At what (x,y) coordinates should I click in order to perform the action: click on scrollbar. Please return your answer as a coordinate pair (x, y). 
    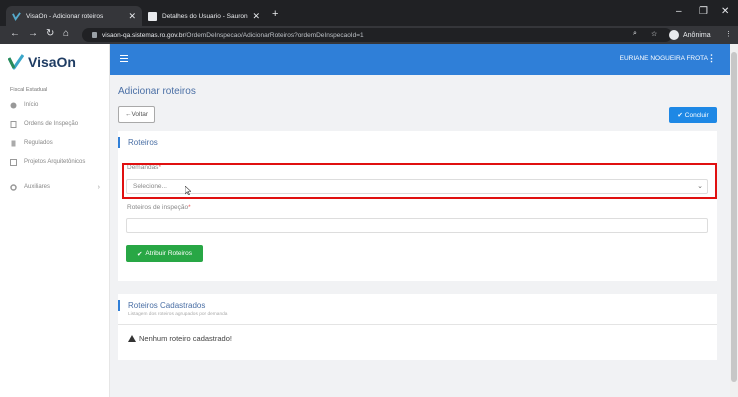
    Looking at the image, I should click on (734, 220).